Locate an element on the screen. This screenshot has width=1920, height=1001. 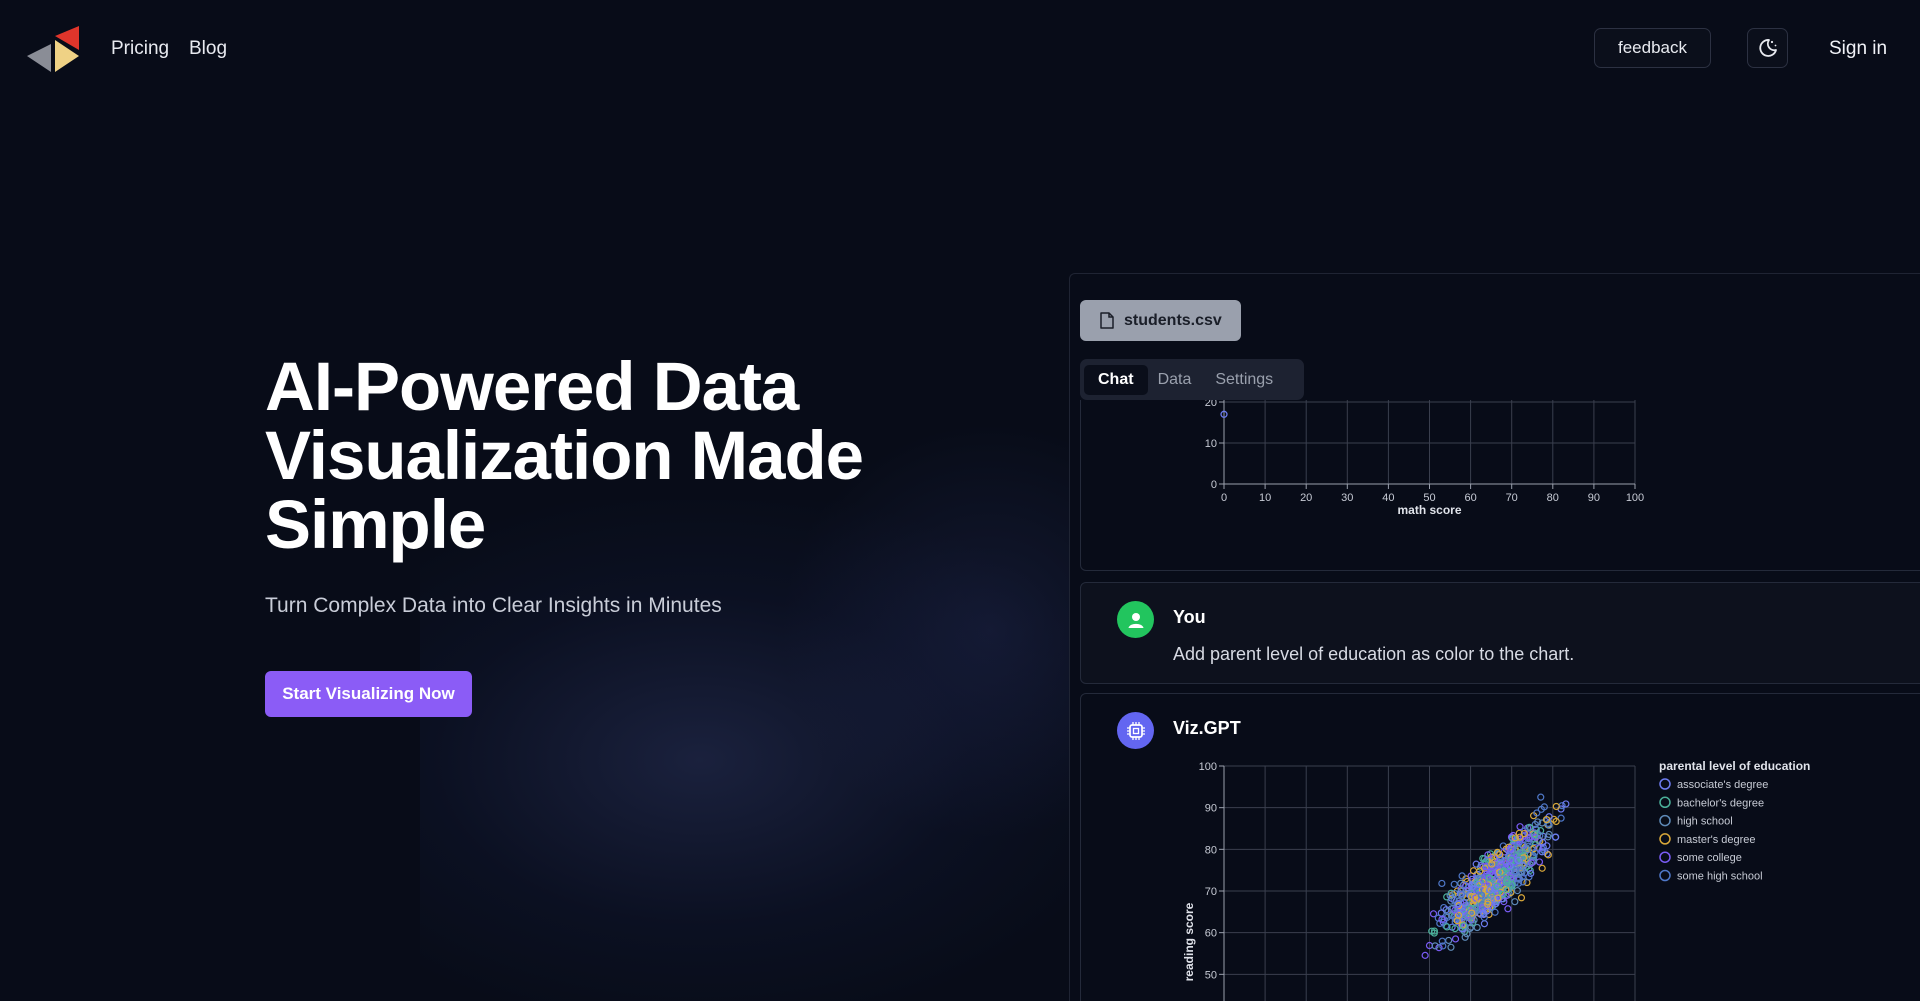
x-axis-label: math score is located at coordinates (1429, 510).